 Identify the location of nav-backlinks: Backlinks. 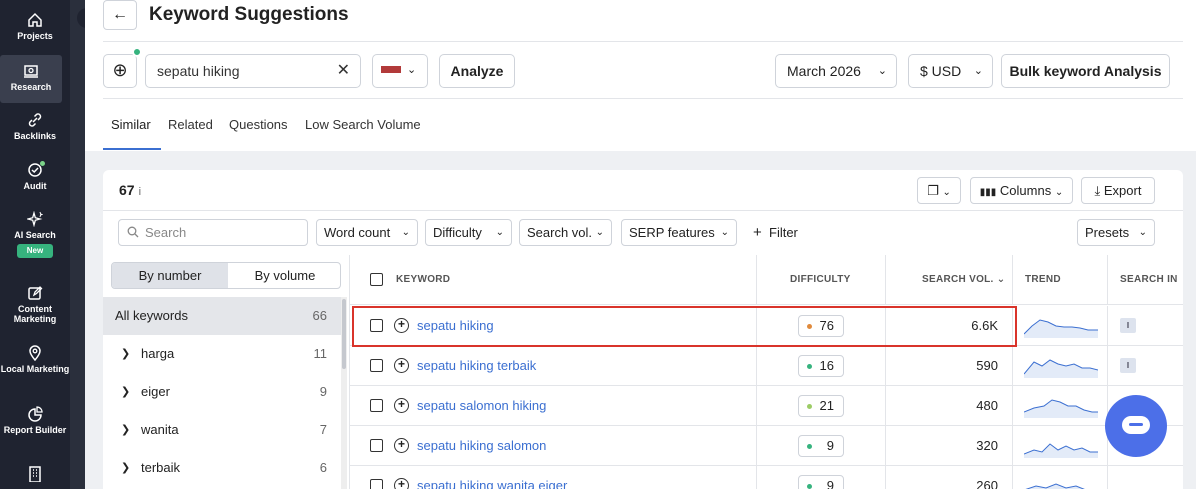
(35, 126).